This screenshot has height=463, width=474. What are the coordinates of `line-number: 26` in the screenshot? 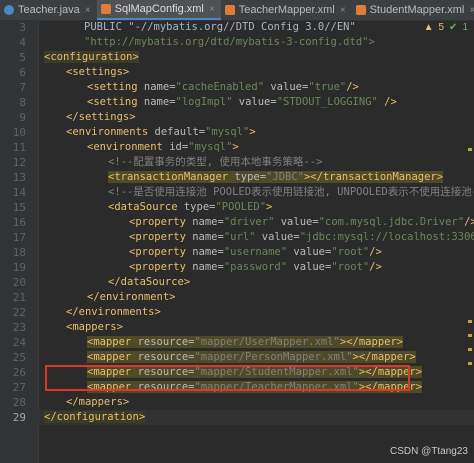 It's located at (19, 372).